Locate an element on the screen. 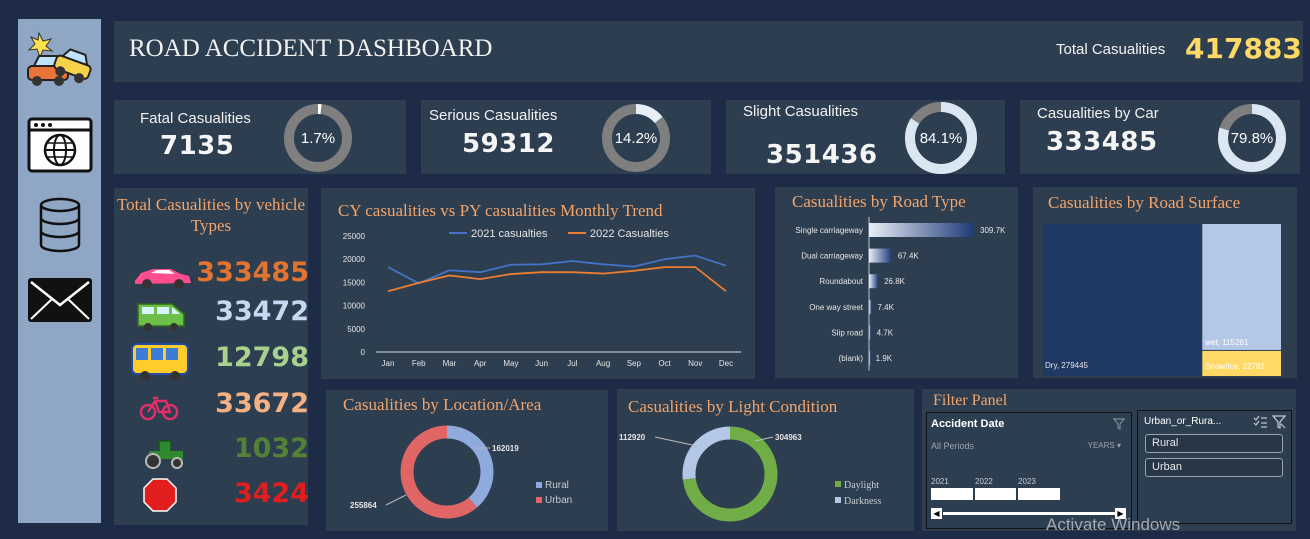 The height and width of the screenshot is (539, 1310). bar-value-label: 1.9K is located at coordinates (884, 358).